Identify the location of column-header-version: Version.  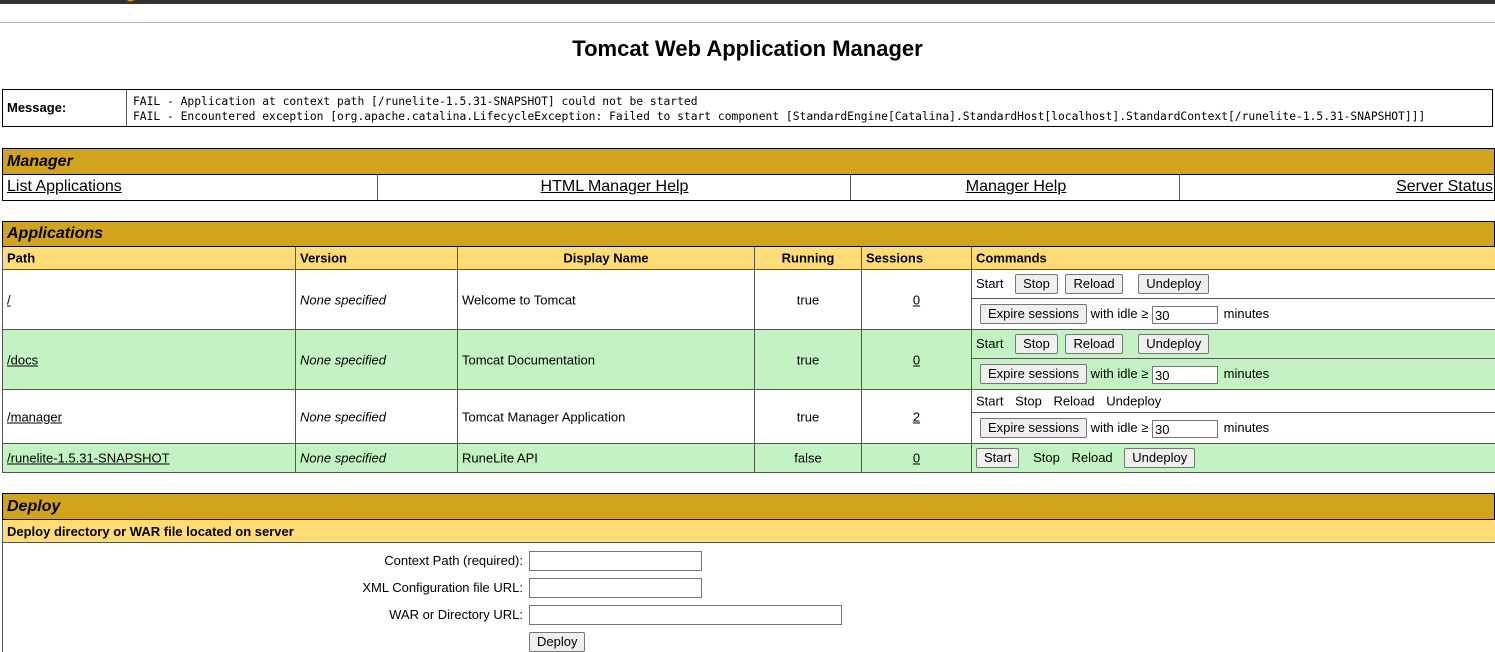
(377, 258).